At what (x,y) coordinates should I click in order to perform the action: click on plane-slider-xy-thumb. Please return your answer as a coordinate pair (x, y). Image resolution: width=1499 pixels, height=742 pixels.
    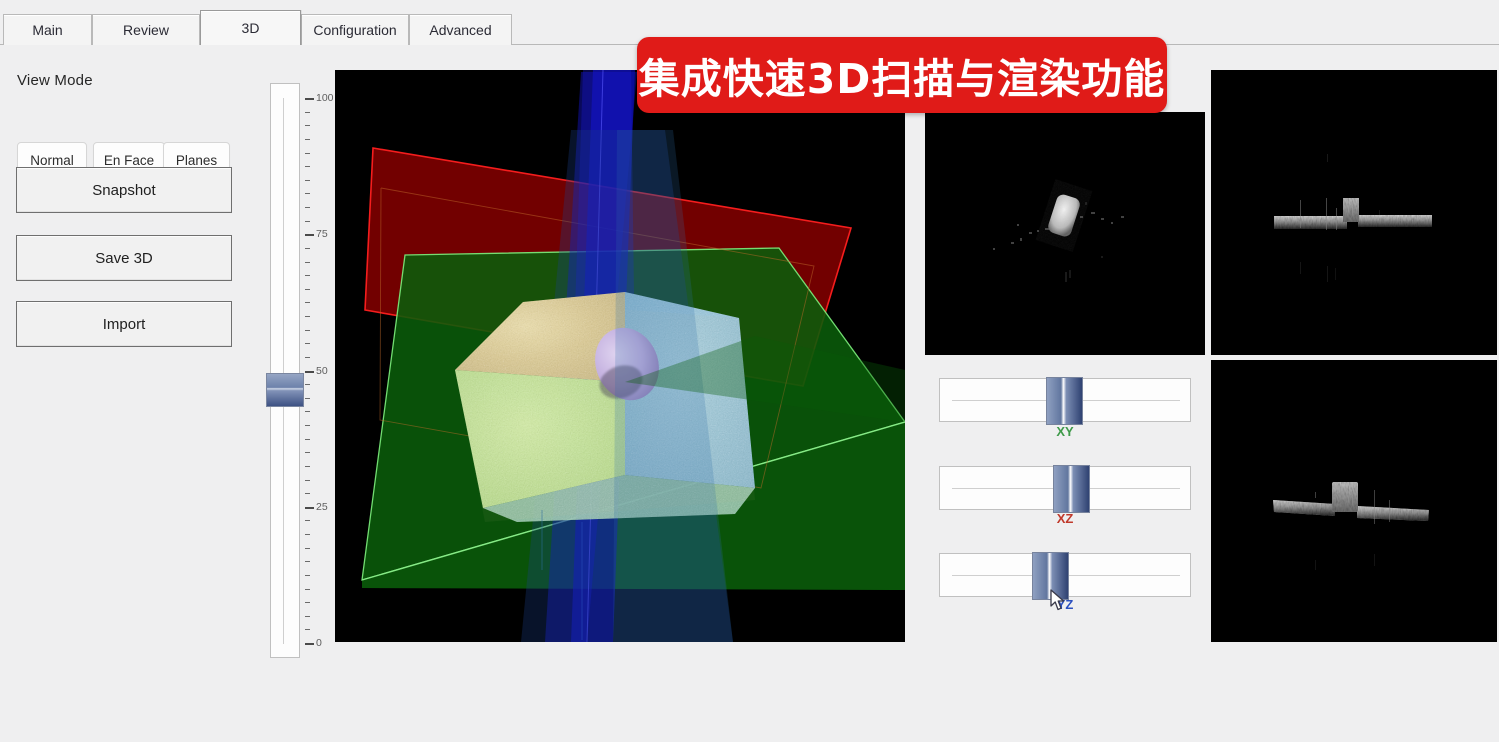
    Looking at the image, I should click on (1064, 401).